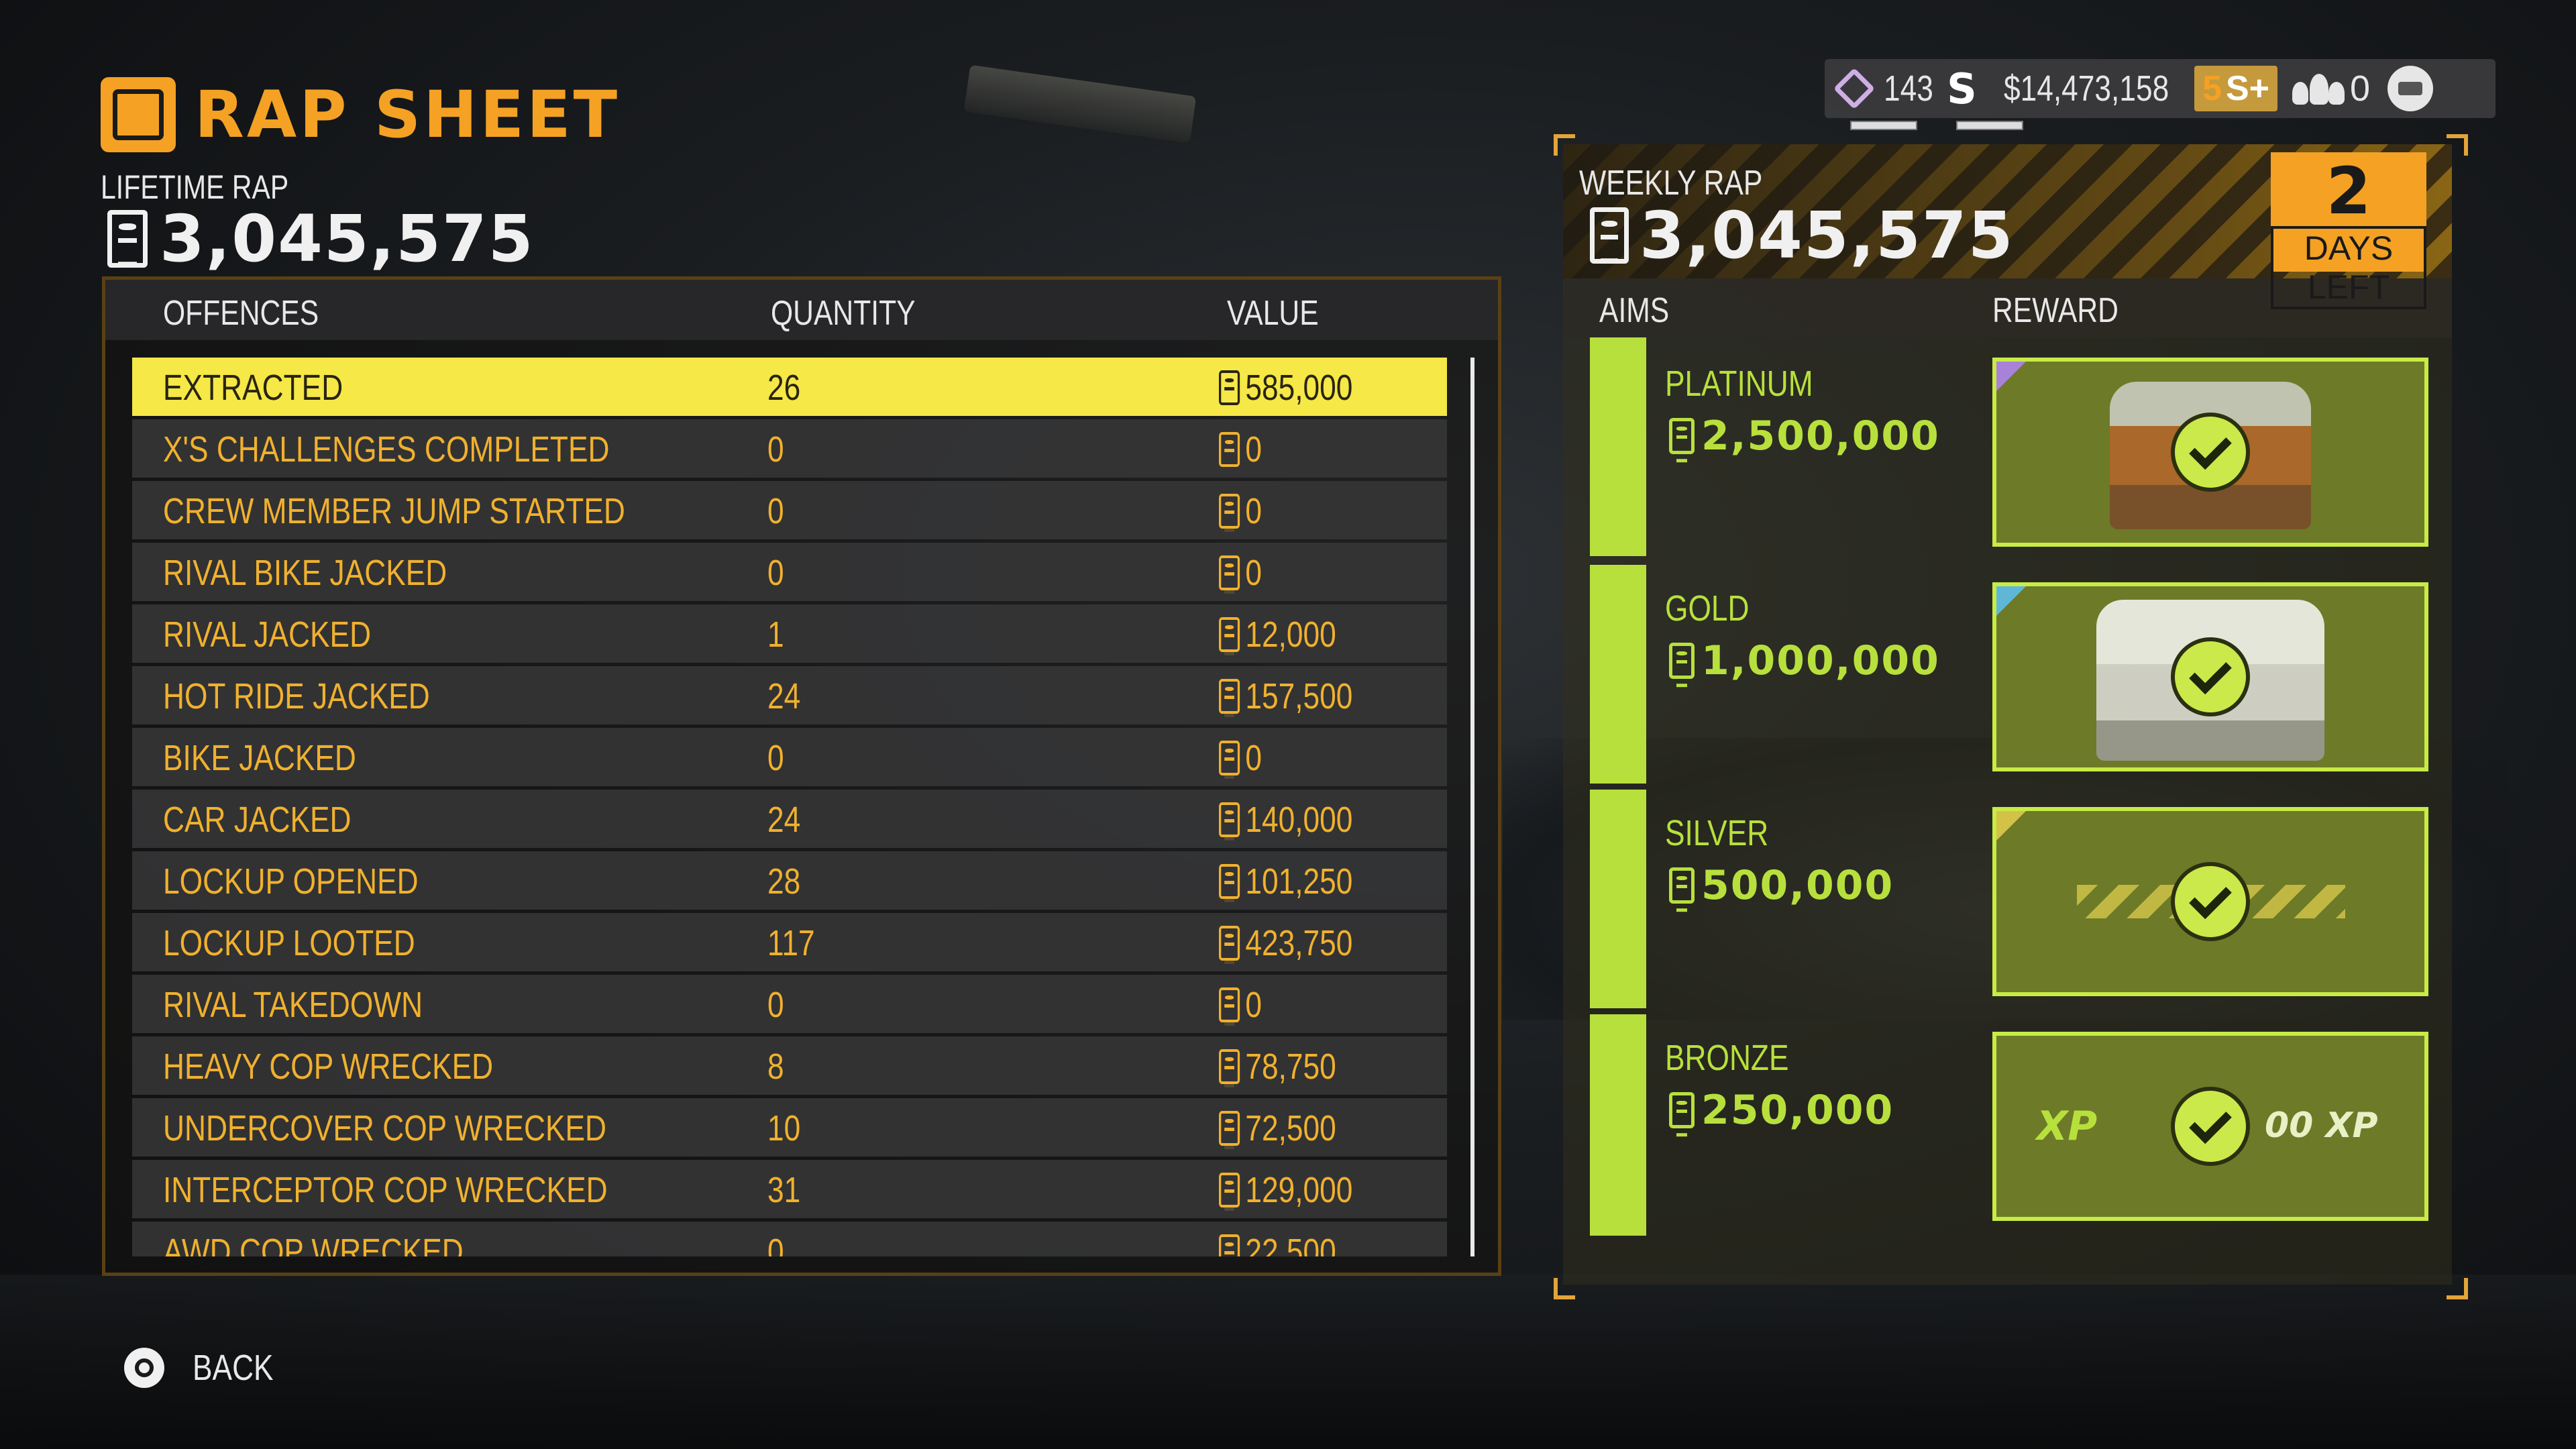 The width and height of the screenshot is (2576, 1449). Describe the element at coordinates (1299, 696) in the screenshot. I see `offence-value: 157,500` at that location.